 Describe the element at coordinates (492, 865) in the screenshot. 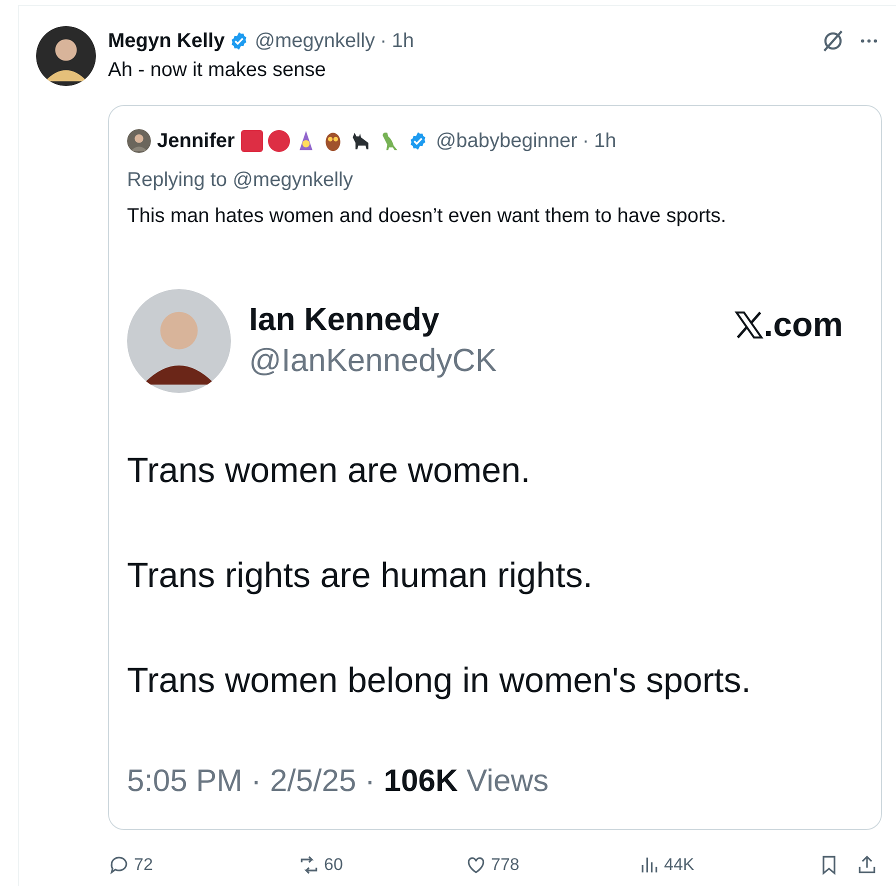

I see `like-button: 778` at that location.